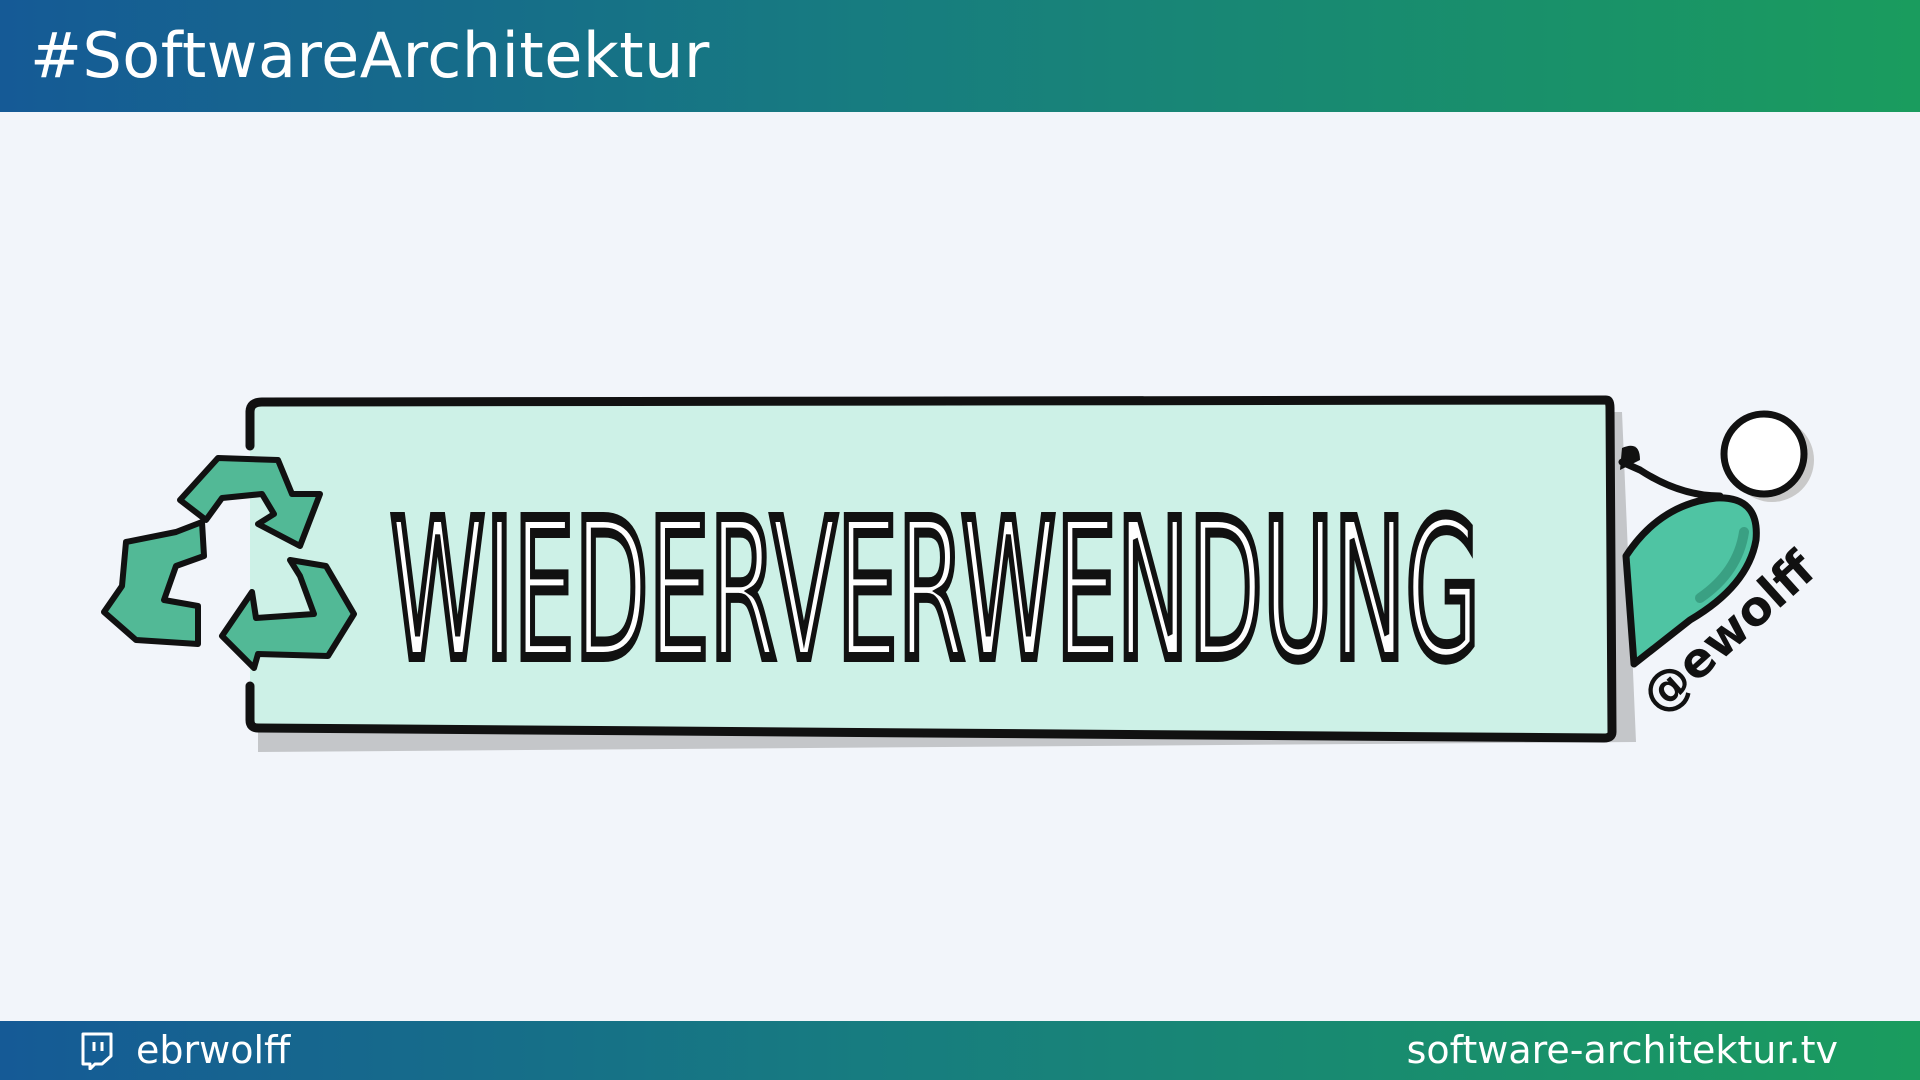 This screenshot has width=1920, height=1080. I want to click on twitch-icon, so click(97, 1051).